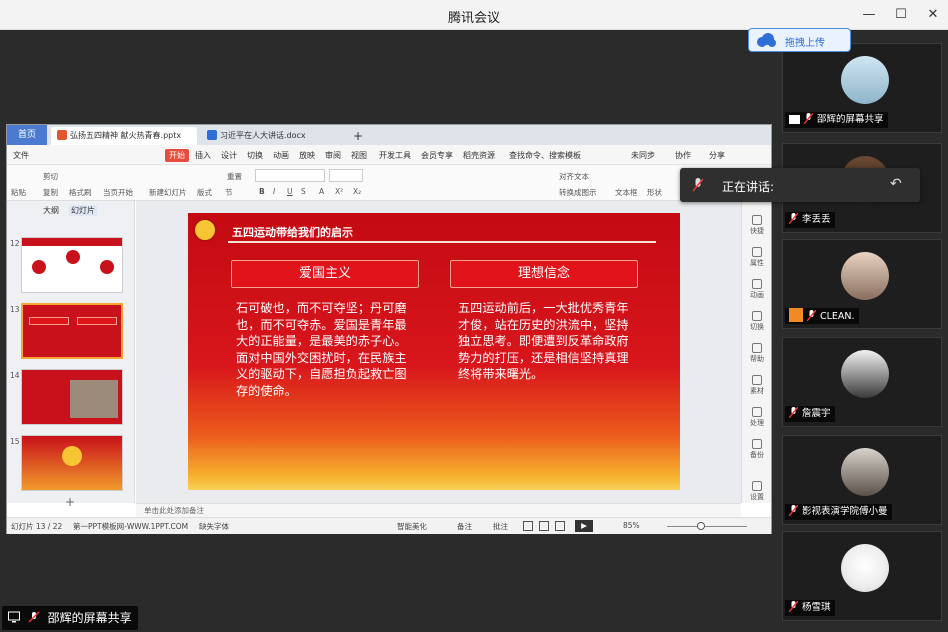 This screenshot has height=632, width=948. Describe the element at coordinates (683, 155) in the screenshot. I see `menu-collab: 协作` at that location.